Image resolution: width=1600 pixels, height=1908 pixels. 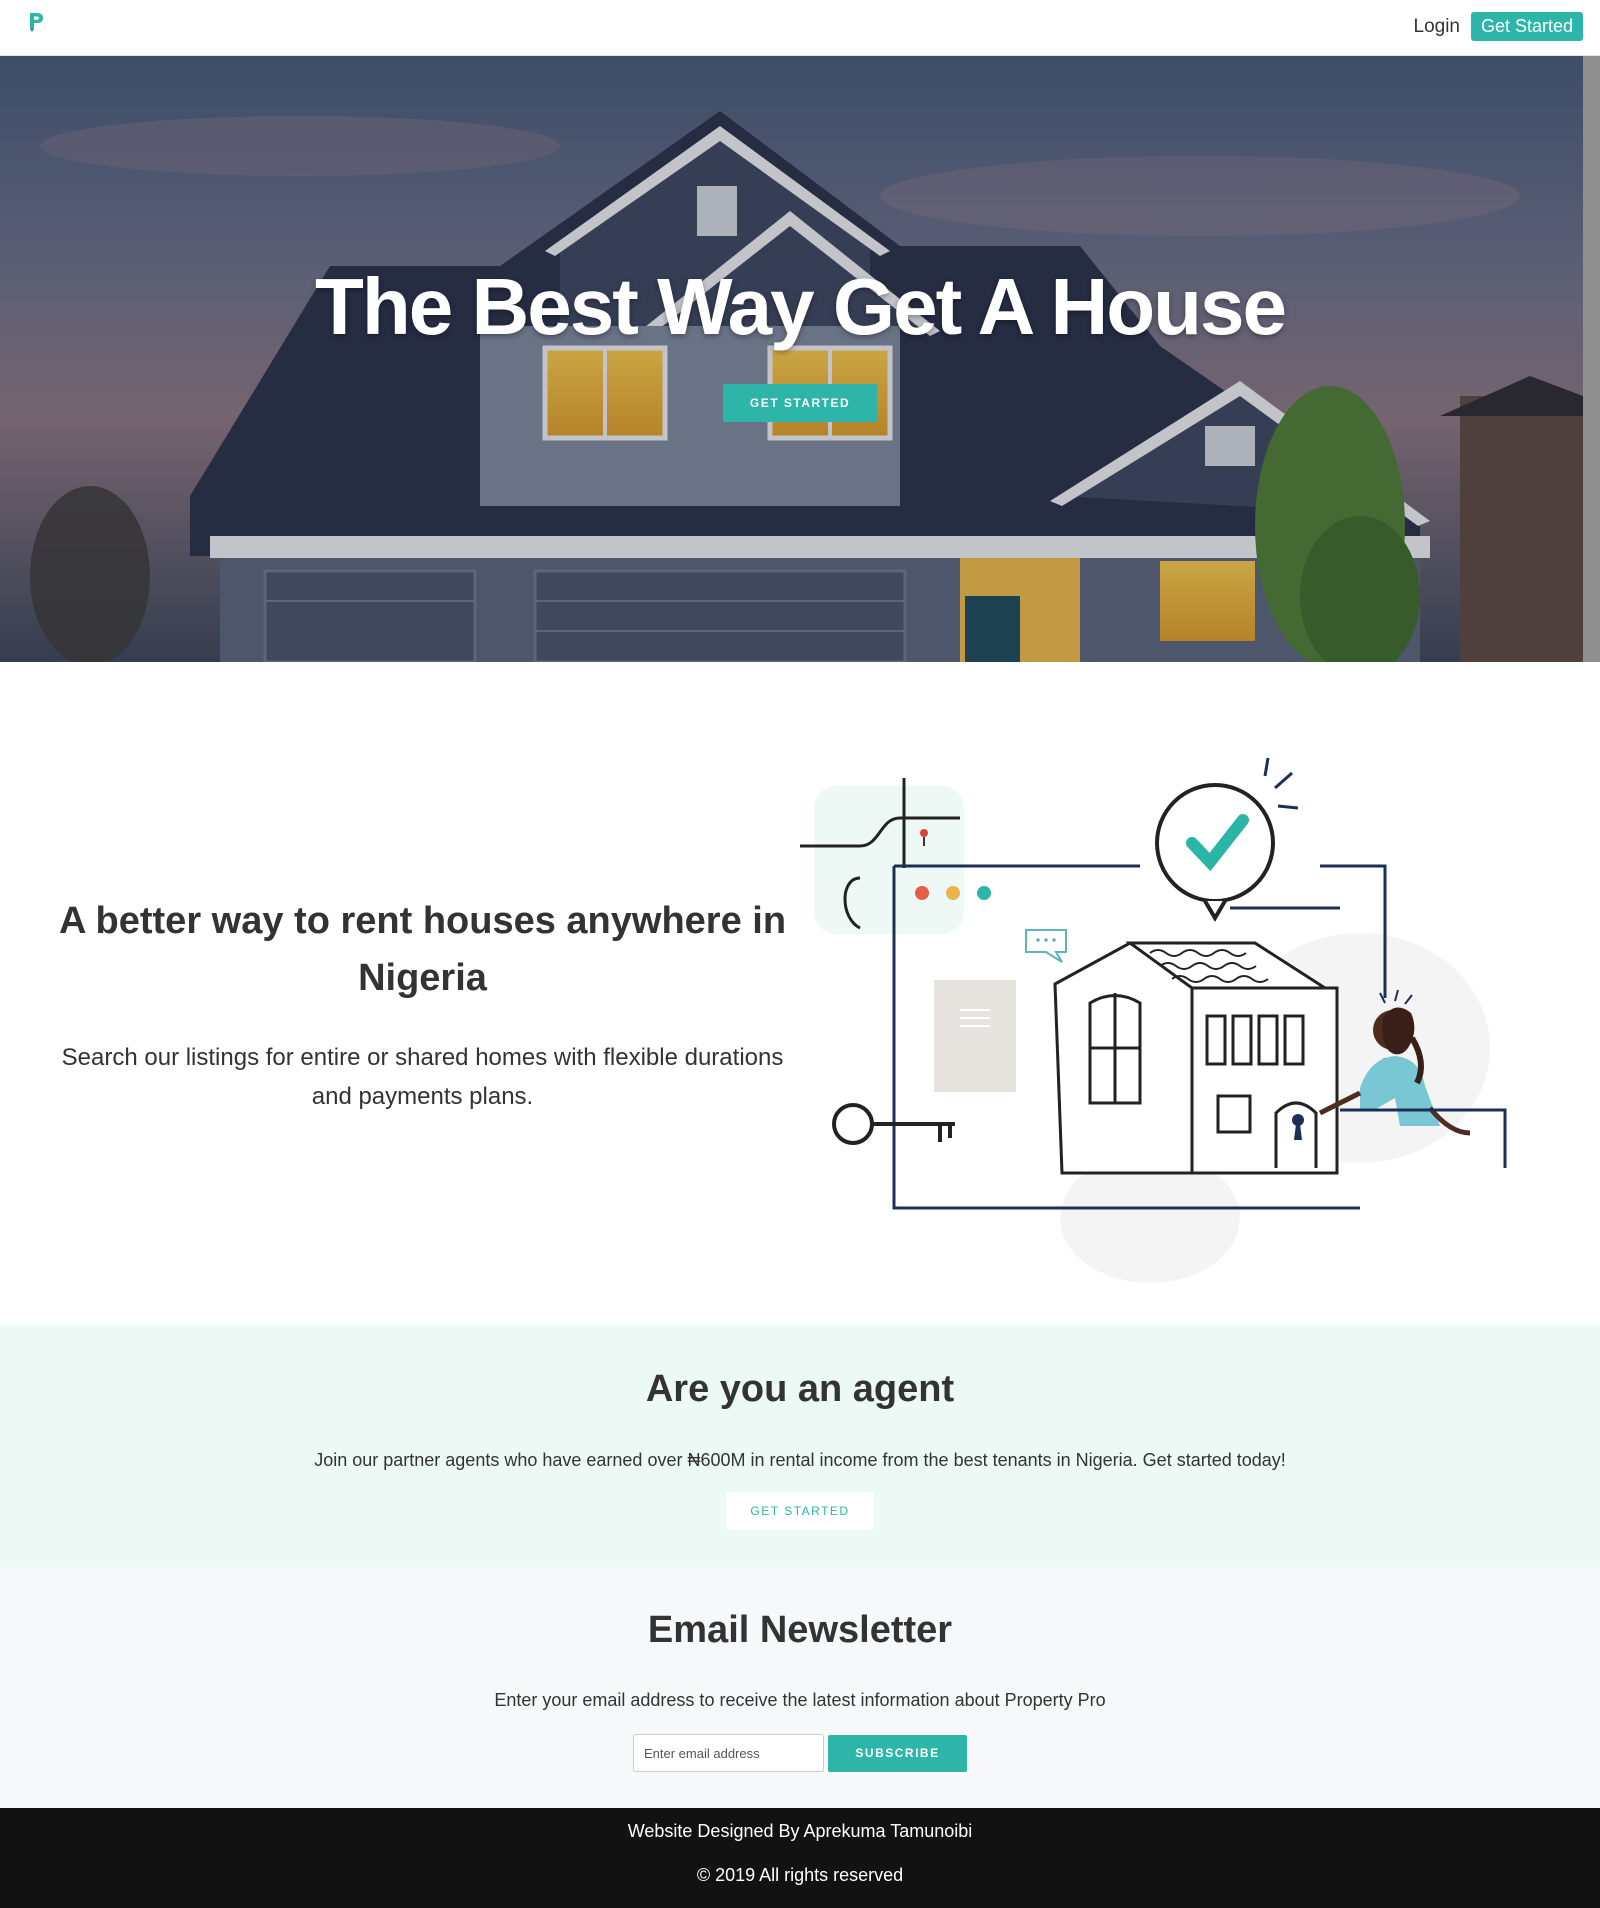 I want to click on email-input, so click(x=728, y=1753).